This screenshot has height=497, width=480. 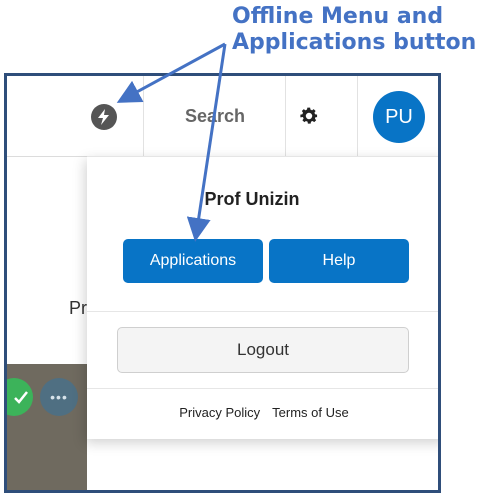 What do you see at coordinates (399, 117) in the screenshot?
I see `avatar-button: PU` at bounding box center [399, 117].